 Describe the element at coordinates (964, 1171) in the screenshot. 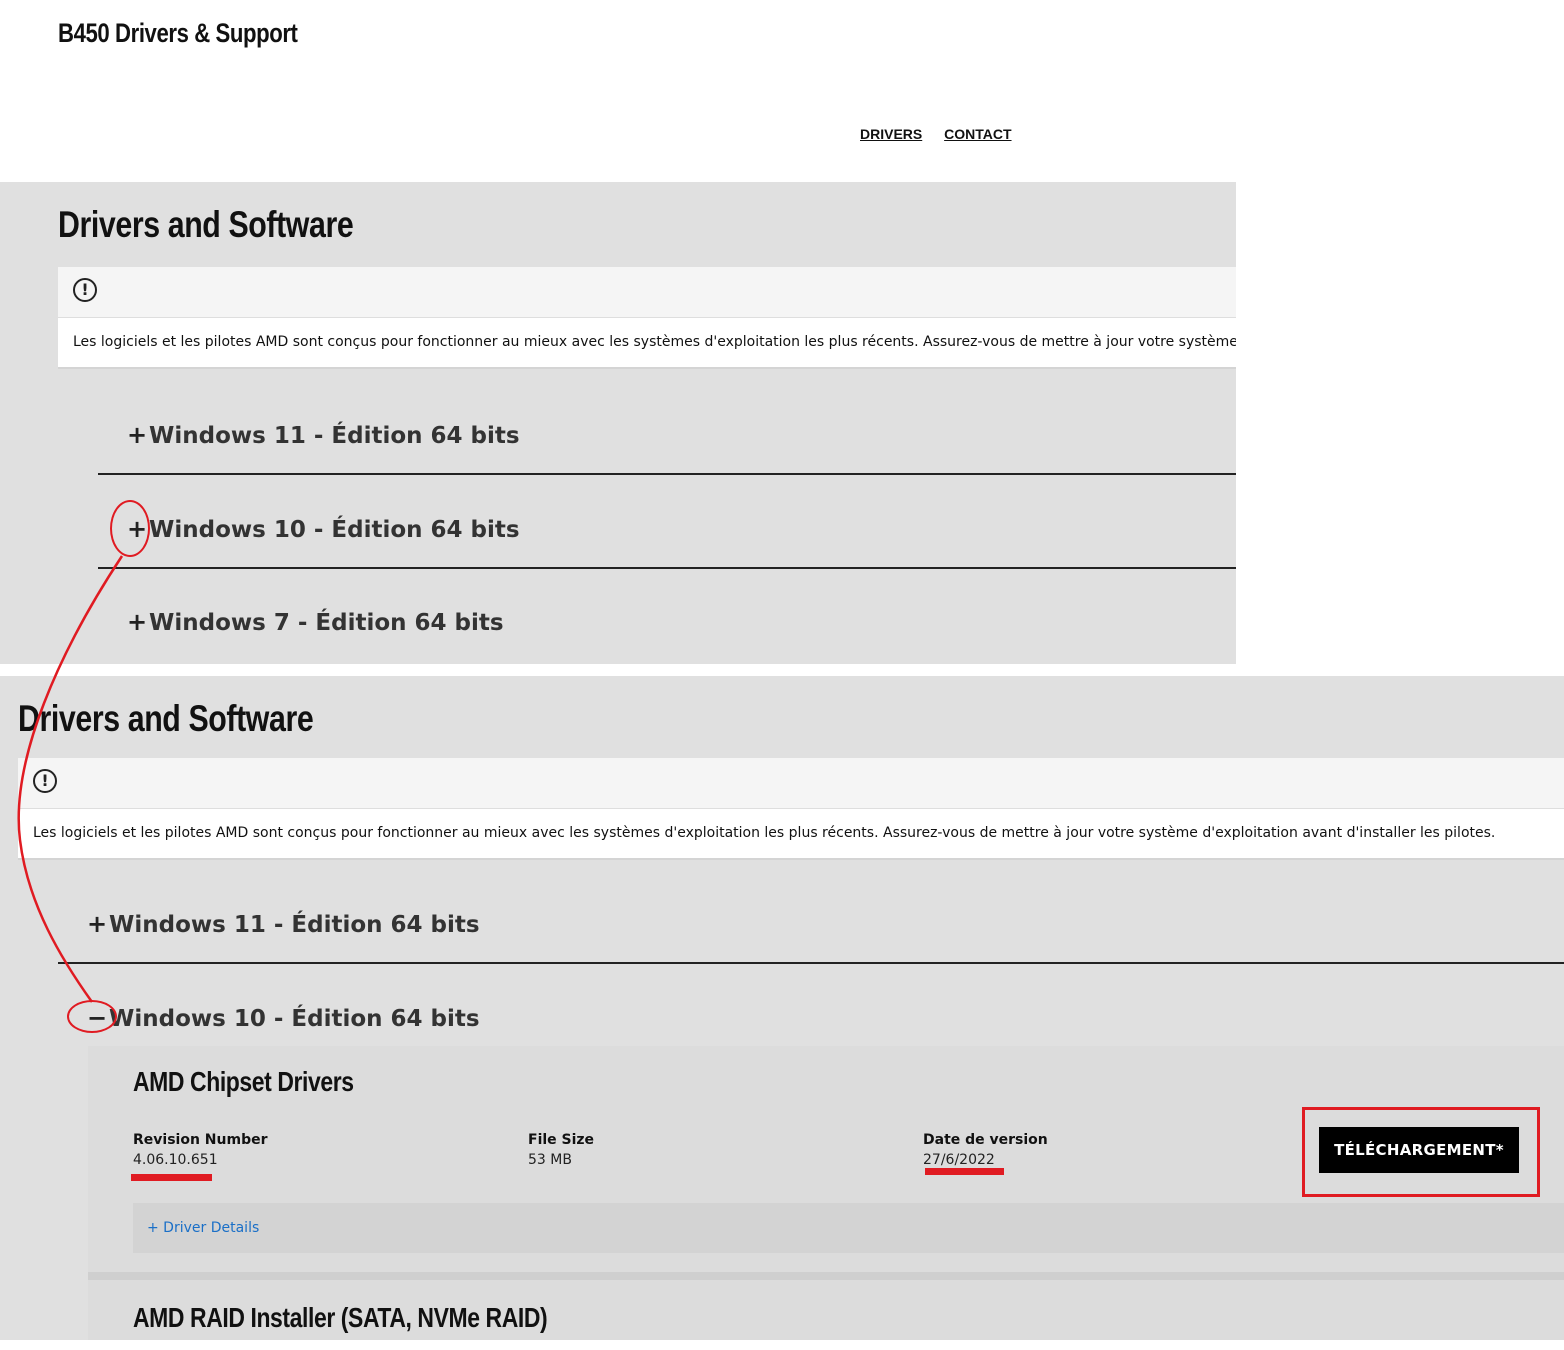

I see `annotation-underline-date` at that location.